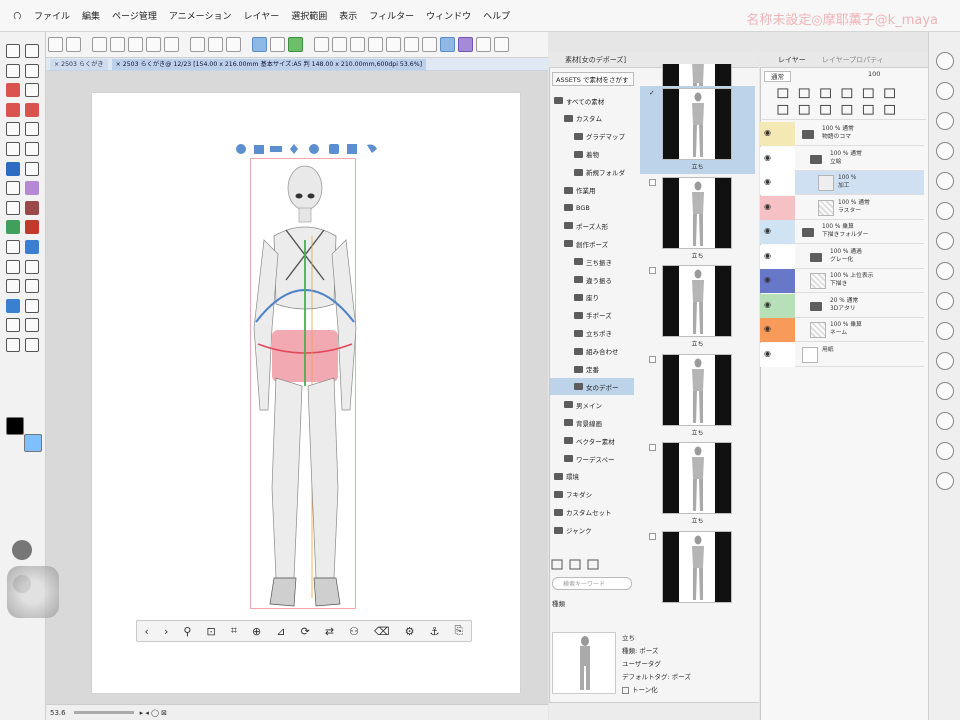 The height and width of the screenshot is (720, 960). Describe the element at coordinates (321, 44) in the screenshot. I see `deselect-icon` at that location.